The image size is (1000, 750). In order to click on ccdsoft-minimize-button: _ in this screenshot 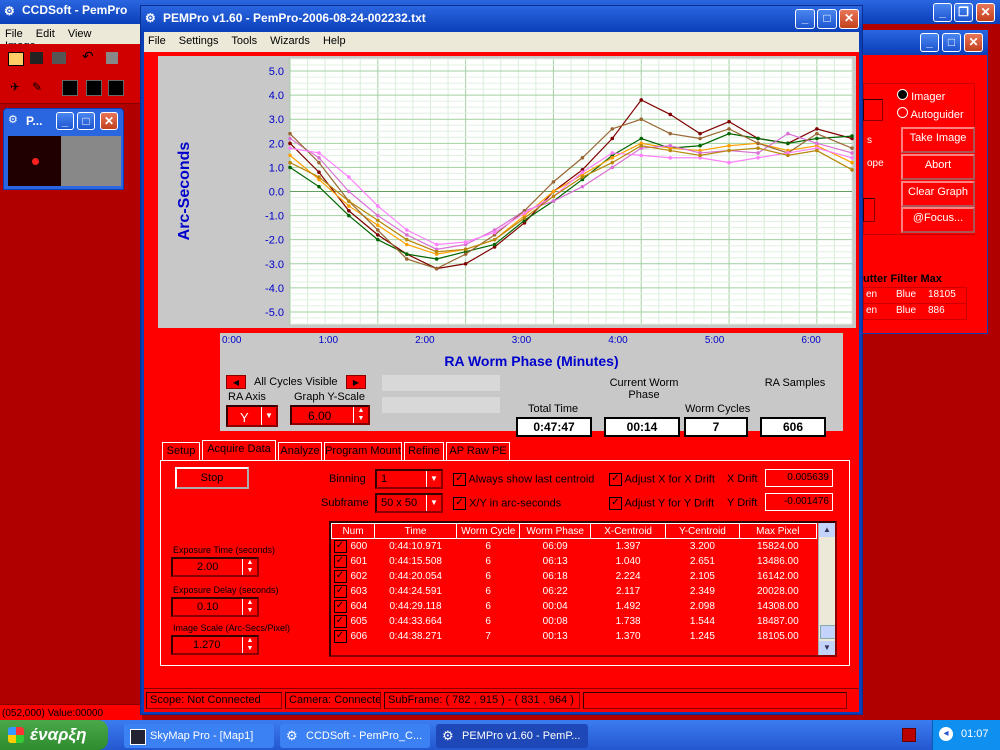, I will do `click(942, 12)`.